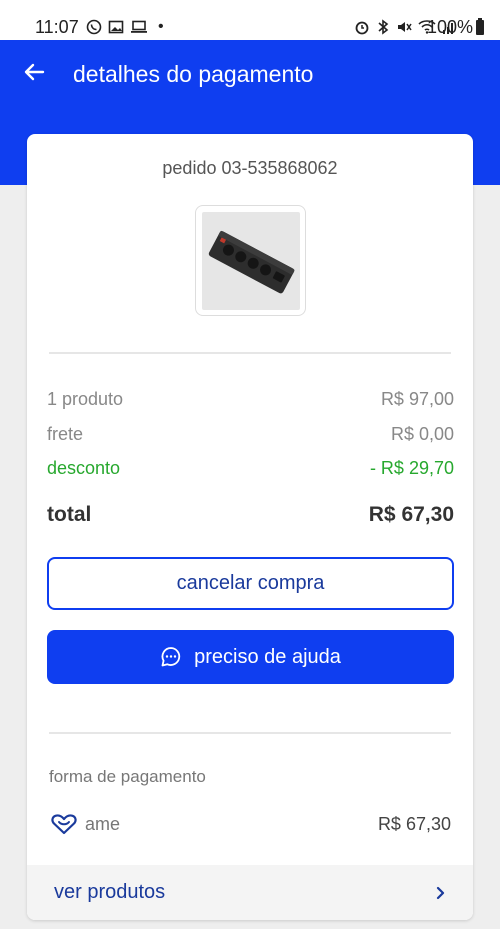 This screenshot has height=929, width=500. I want to click on total-value: R$ 67,30, so click(411, 514).